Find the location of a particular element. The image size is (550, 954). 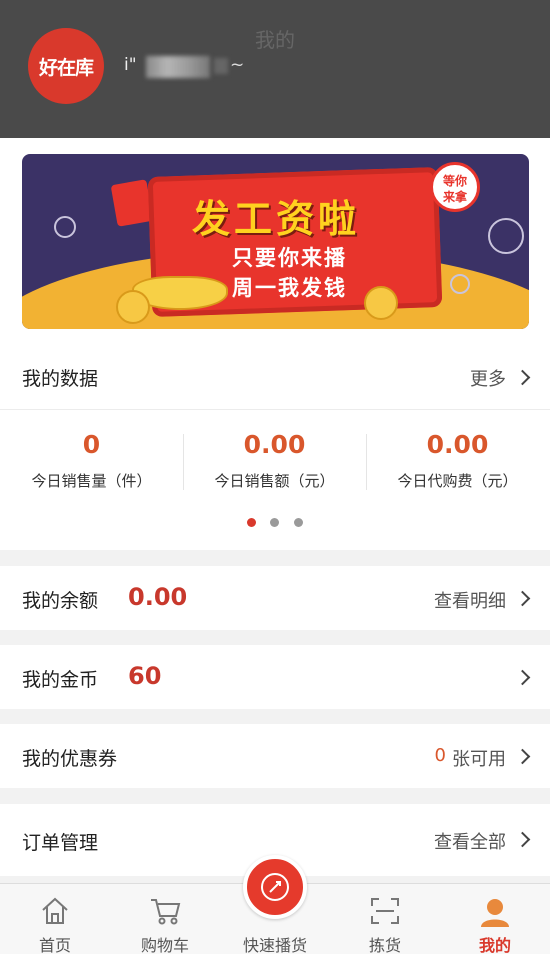

coupon-available-text: 张可用 is located at coordinates (479, 759).